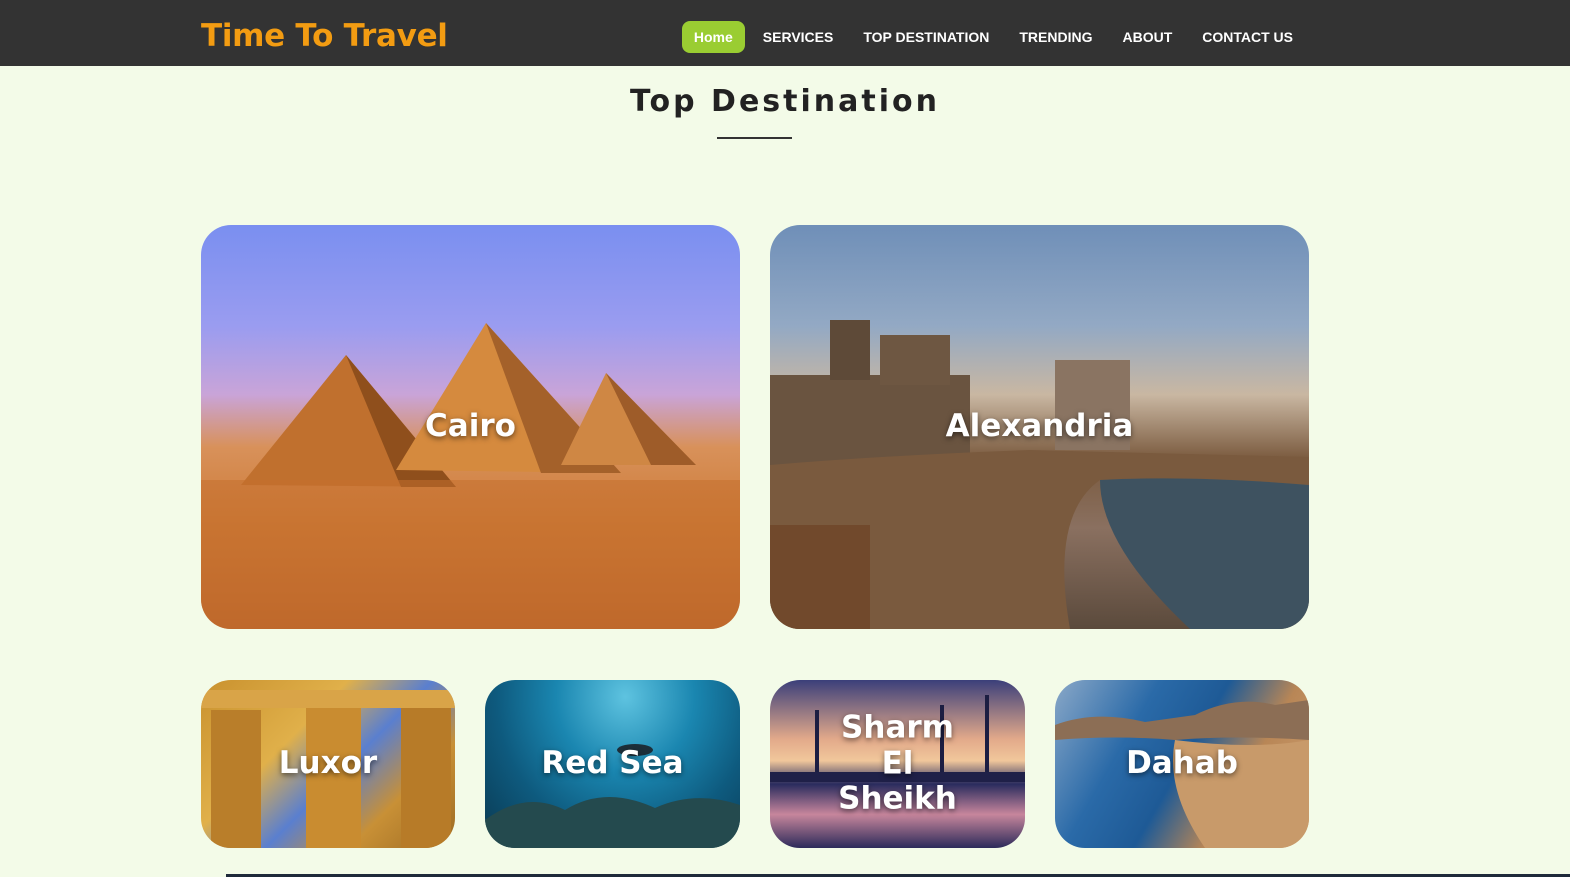 The width and height of the screenshot is (1570, 877). Describe the element at coordinates (1247, 37) in the screenshot. I see `nav-contact-us: CONTACT US` at that location.